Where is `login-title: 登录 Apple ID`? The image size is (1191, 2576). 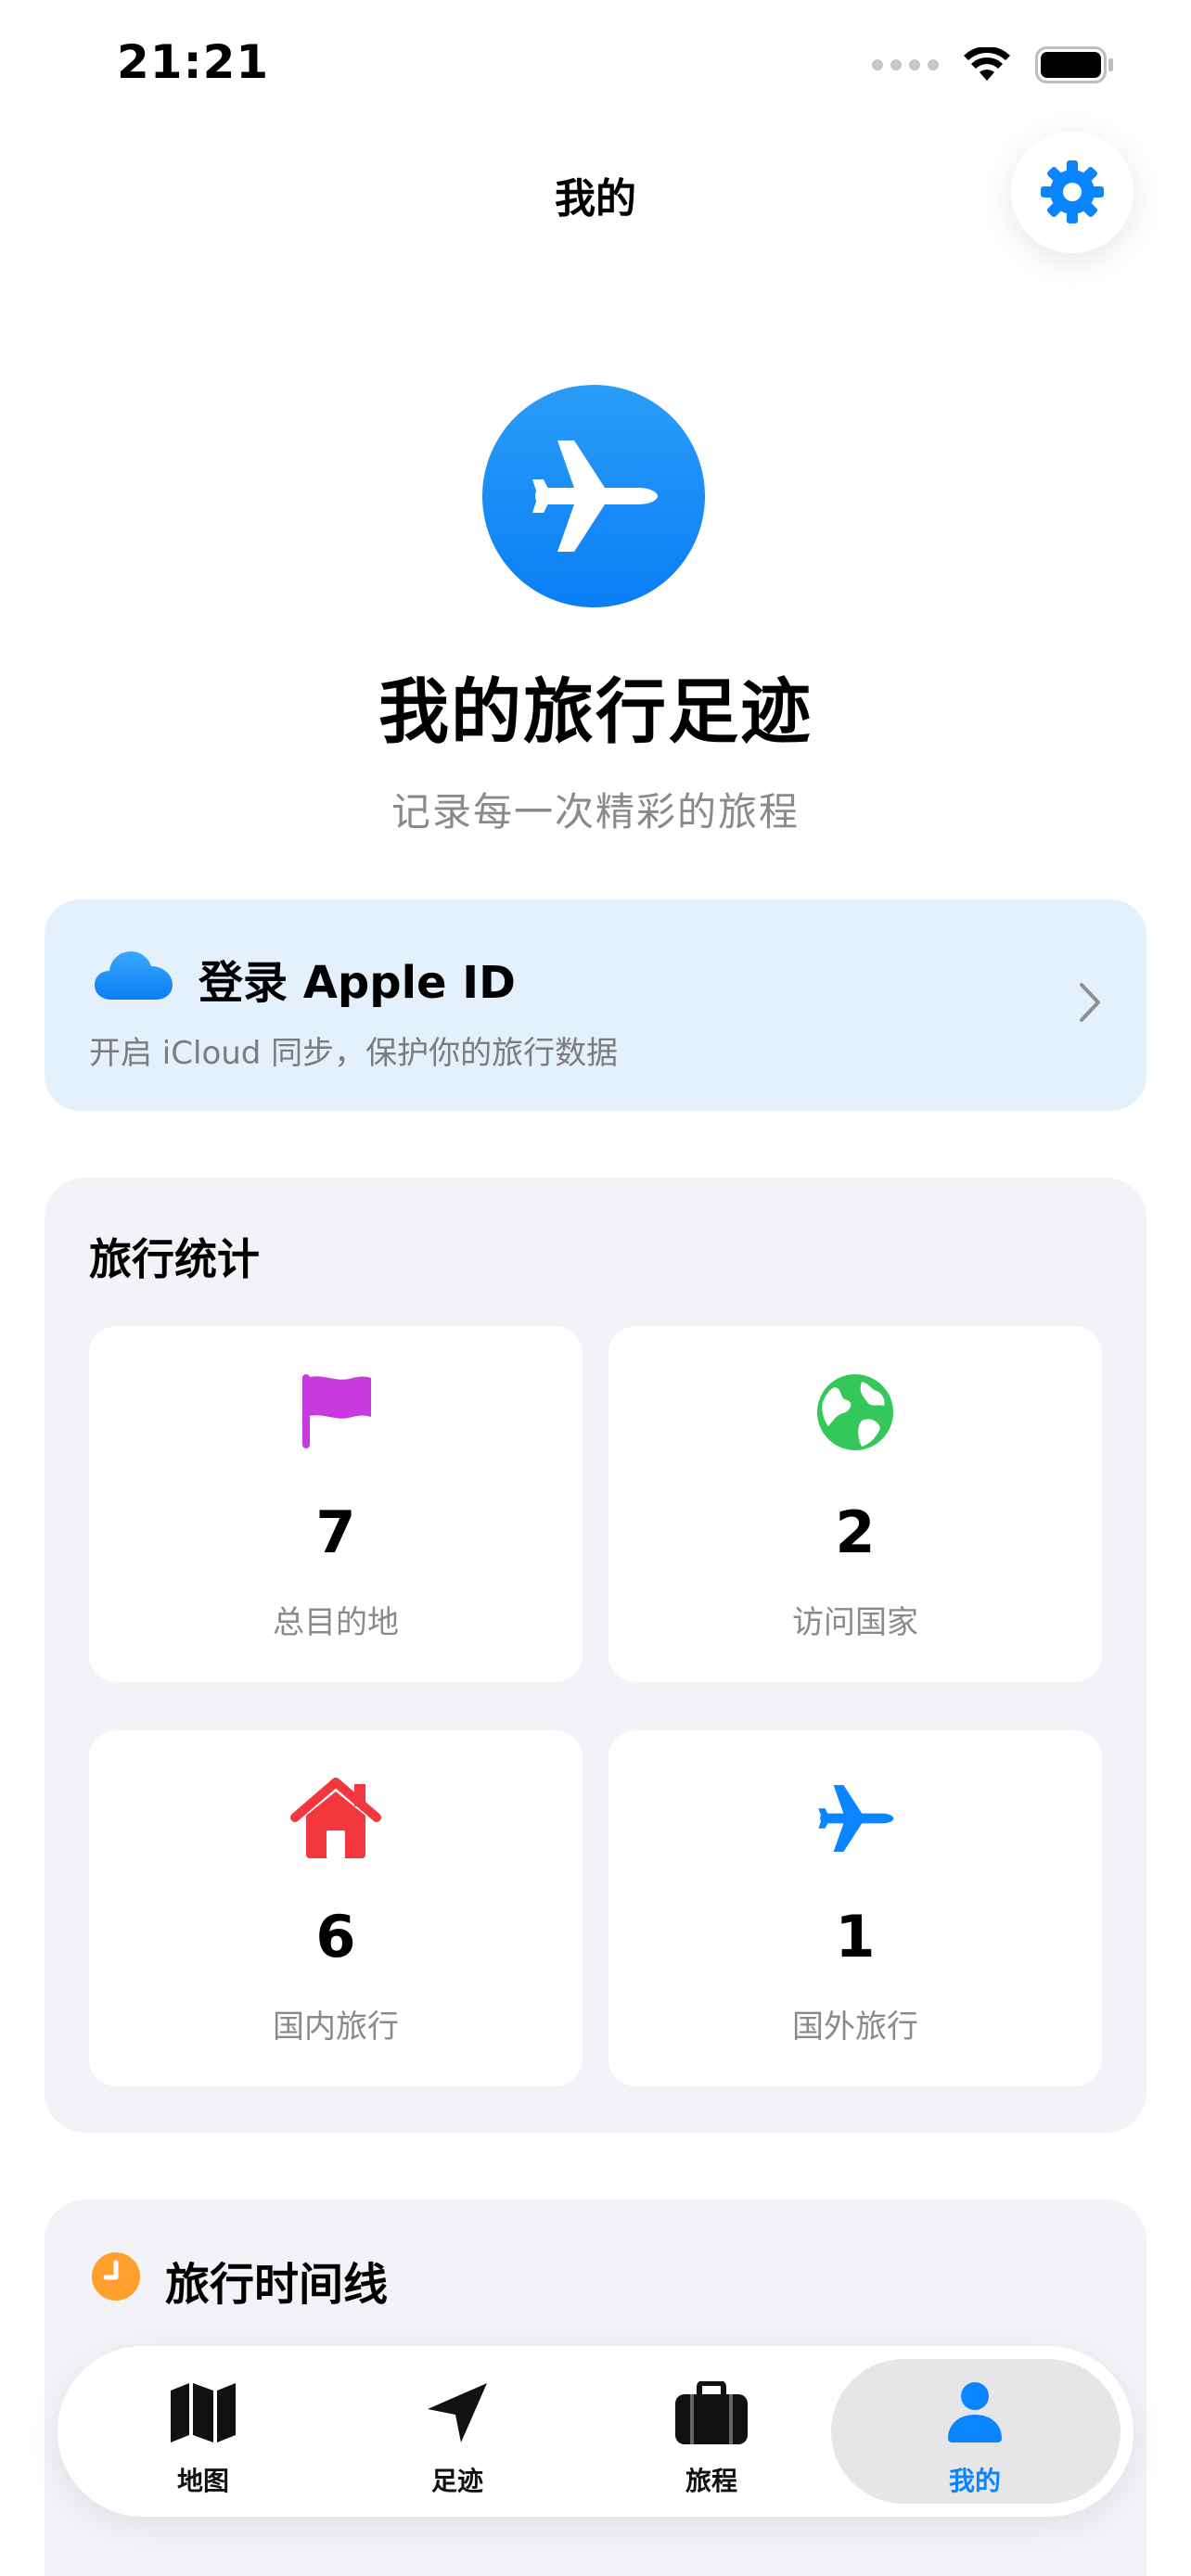
login-title: 登录 Apple ID is located at coordinates (357, 983).